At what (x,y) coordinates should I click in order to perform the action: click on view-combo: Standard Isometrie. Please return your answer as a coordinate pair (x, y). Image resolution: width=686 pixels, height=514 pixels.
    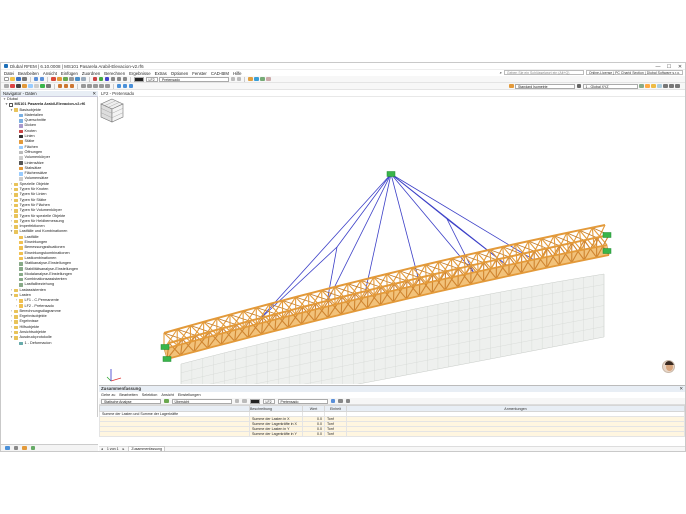
    Looking at the image, I should click on (545, 86).